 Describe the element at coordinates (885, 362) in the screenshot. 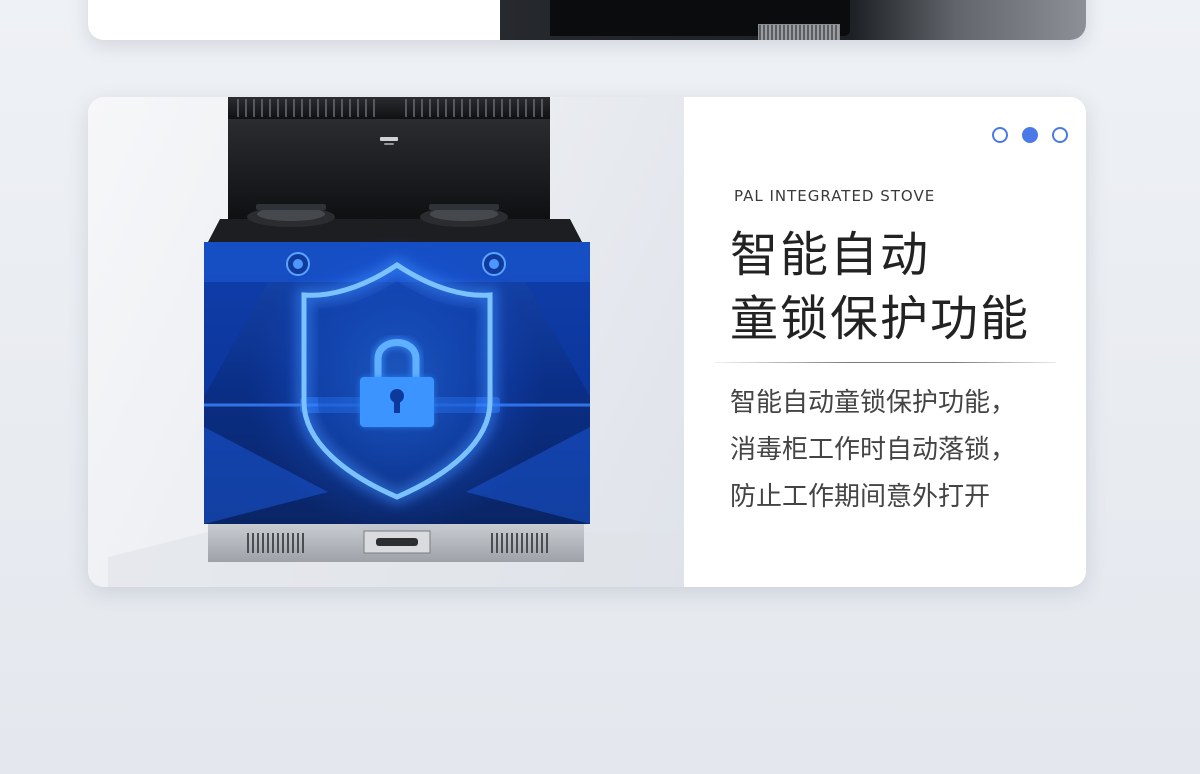

I see `title-divider` at that location.